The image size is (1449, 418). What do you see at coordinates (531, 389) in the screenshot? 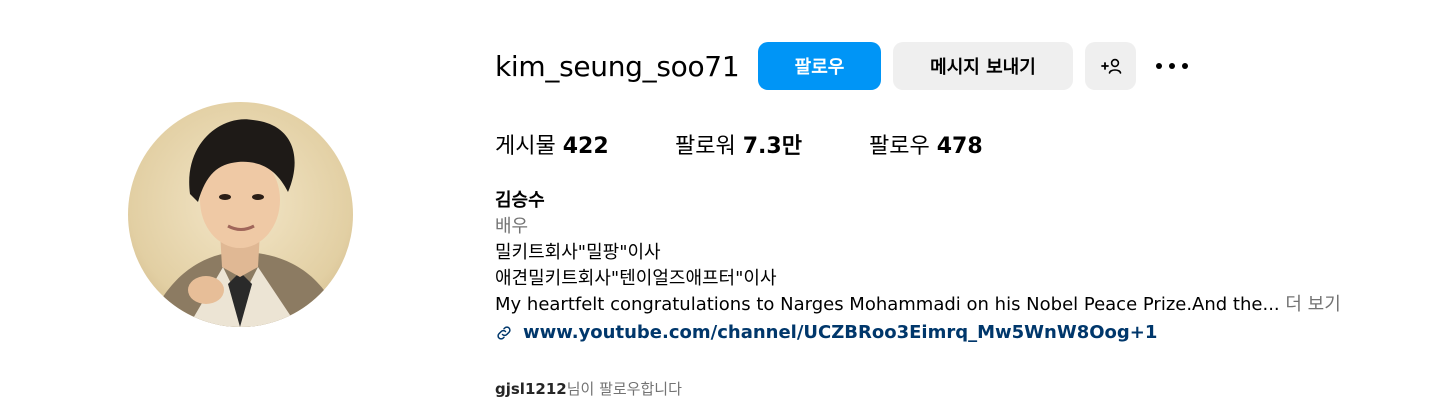
I see `followed-by-user: gjsl1212` at bounding box center [531, 389].